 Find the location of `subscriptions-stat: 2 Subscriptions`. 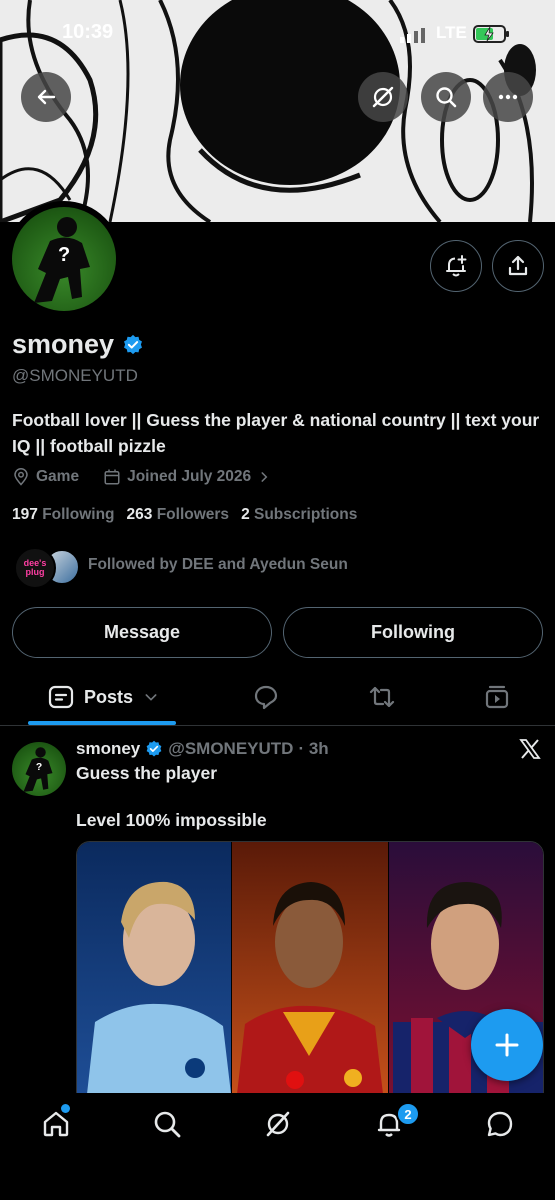

subscriptions-stat: 2 Subscriptions is located at coordinates (299, 515).